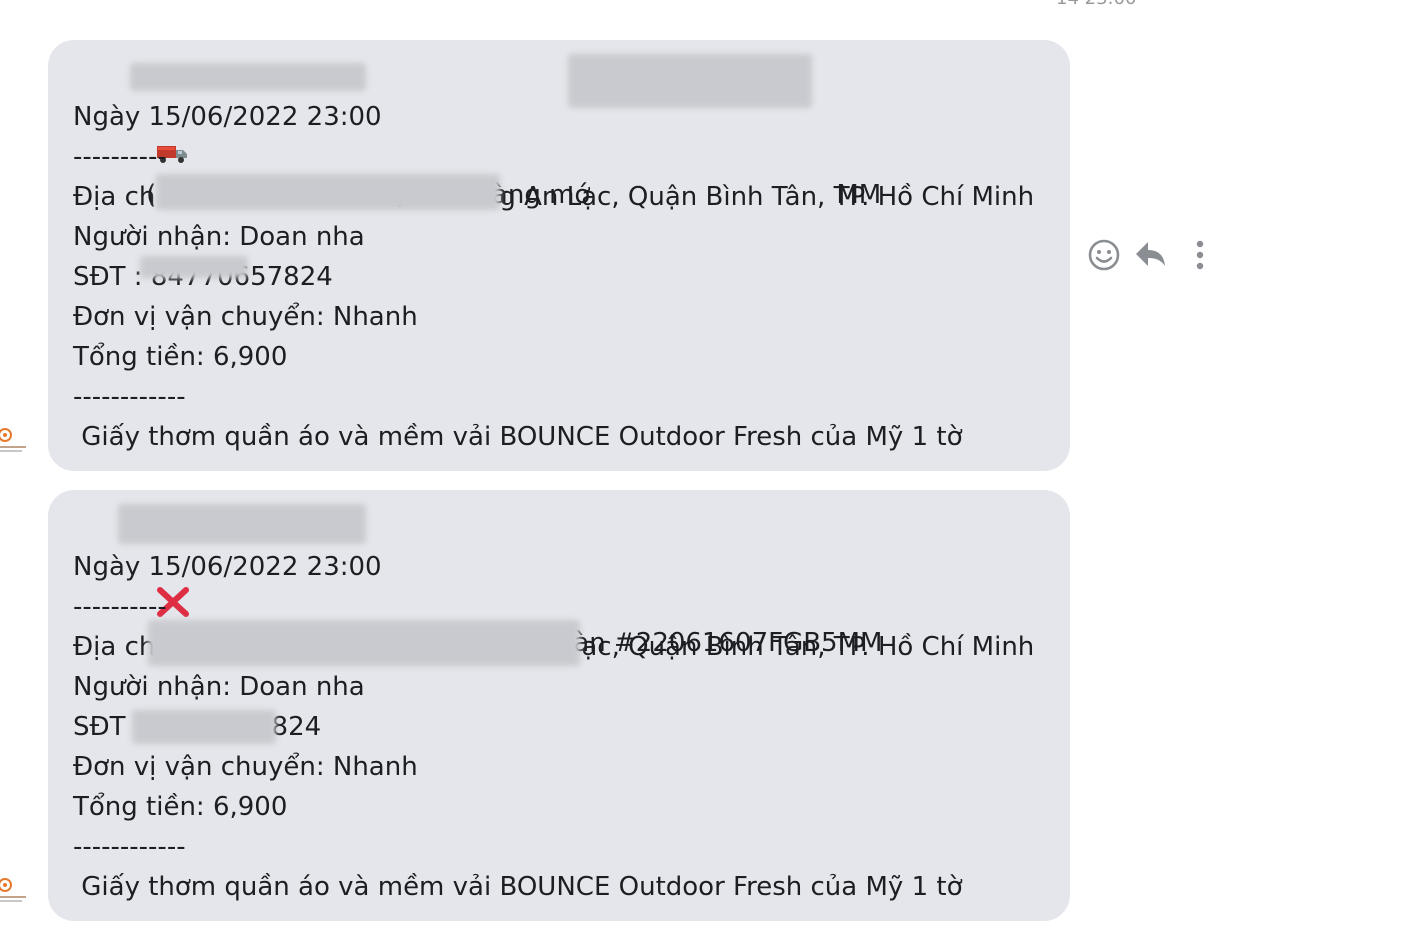 This screenshot has height=948, width=1408. I want to click on reply-icon, so click(1150, 254).